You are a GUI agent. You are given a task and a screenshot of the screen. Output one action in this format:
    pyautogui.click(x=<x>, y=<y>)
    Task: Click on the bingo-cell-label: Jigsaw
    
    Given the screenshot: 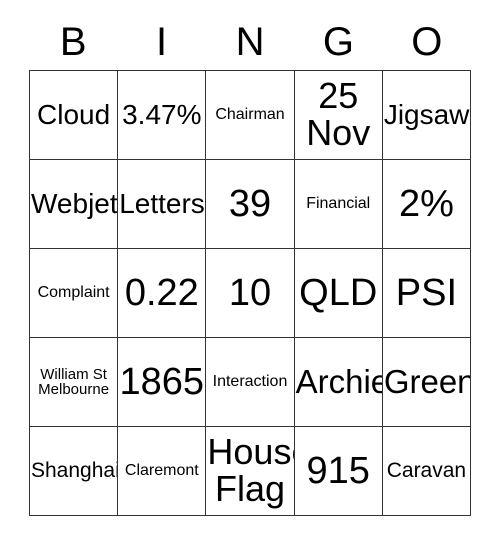 What is the action you would take?
    pyautogui.click(x=426, y=114)
    